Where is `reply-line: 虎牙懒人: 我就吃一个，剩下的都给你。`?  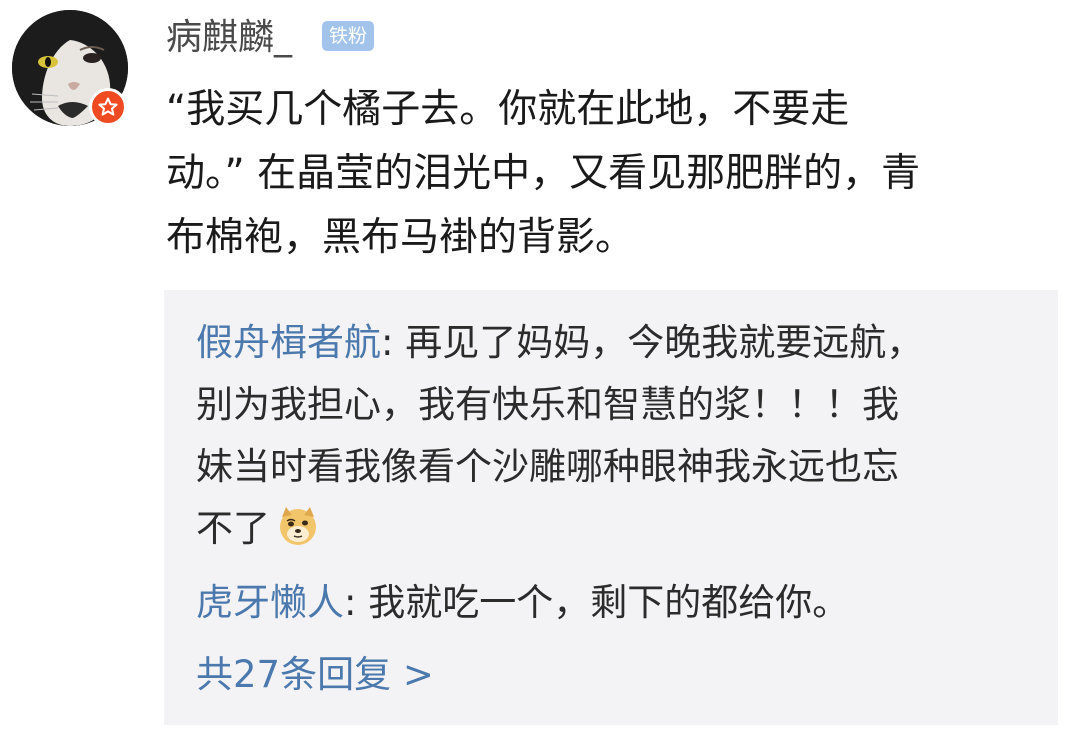
reply-line: 虎牙懒人: 我就吃一个，剩下的都给你。 is located at coordinates (522, 603).